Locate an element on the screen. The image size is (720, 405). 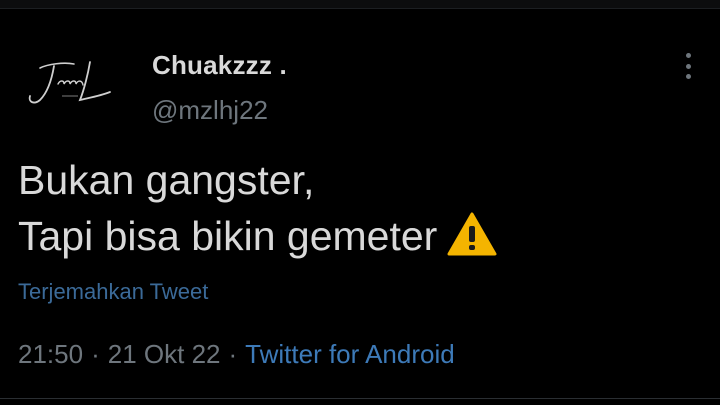
author-handle: @mzlhj22 is located at coordinates (210, 110).